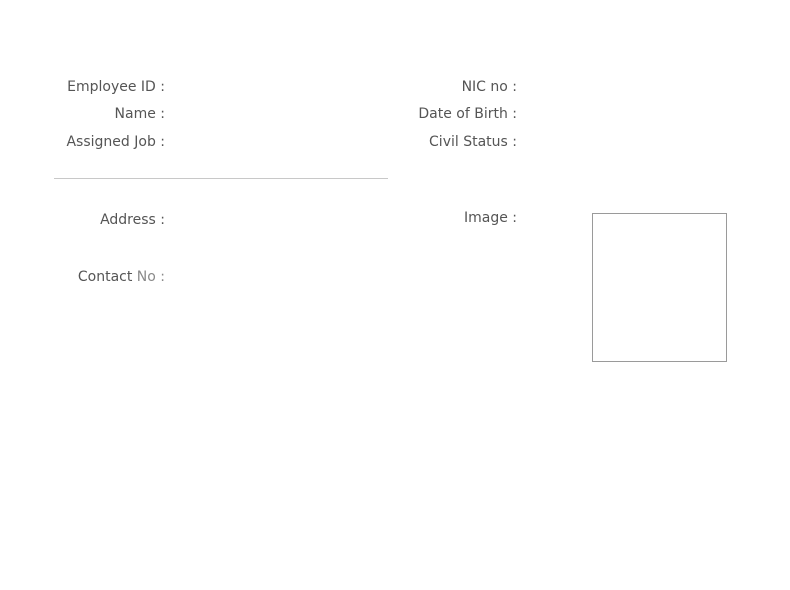  I want to click on nic-label: NIC no :, so click(489, 87).